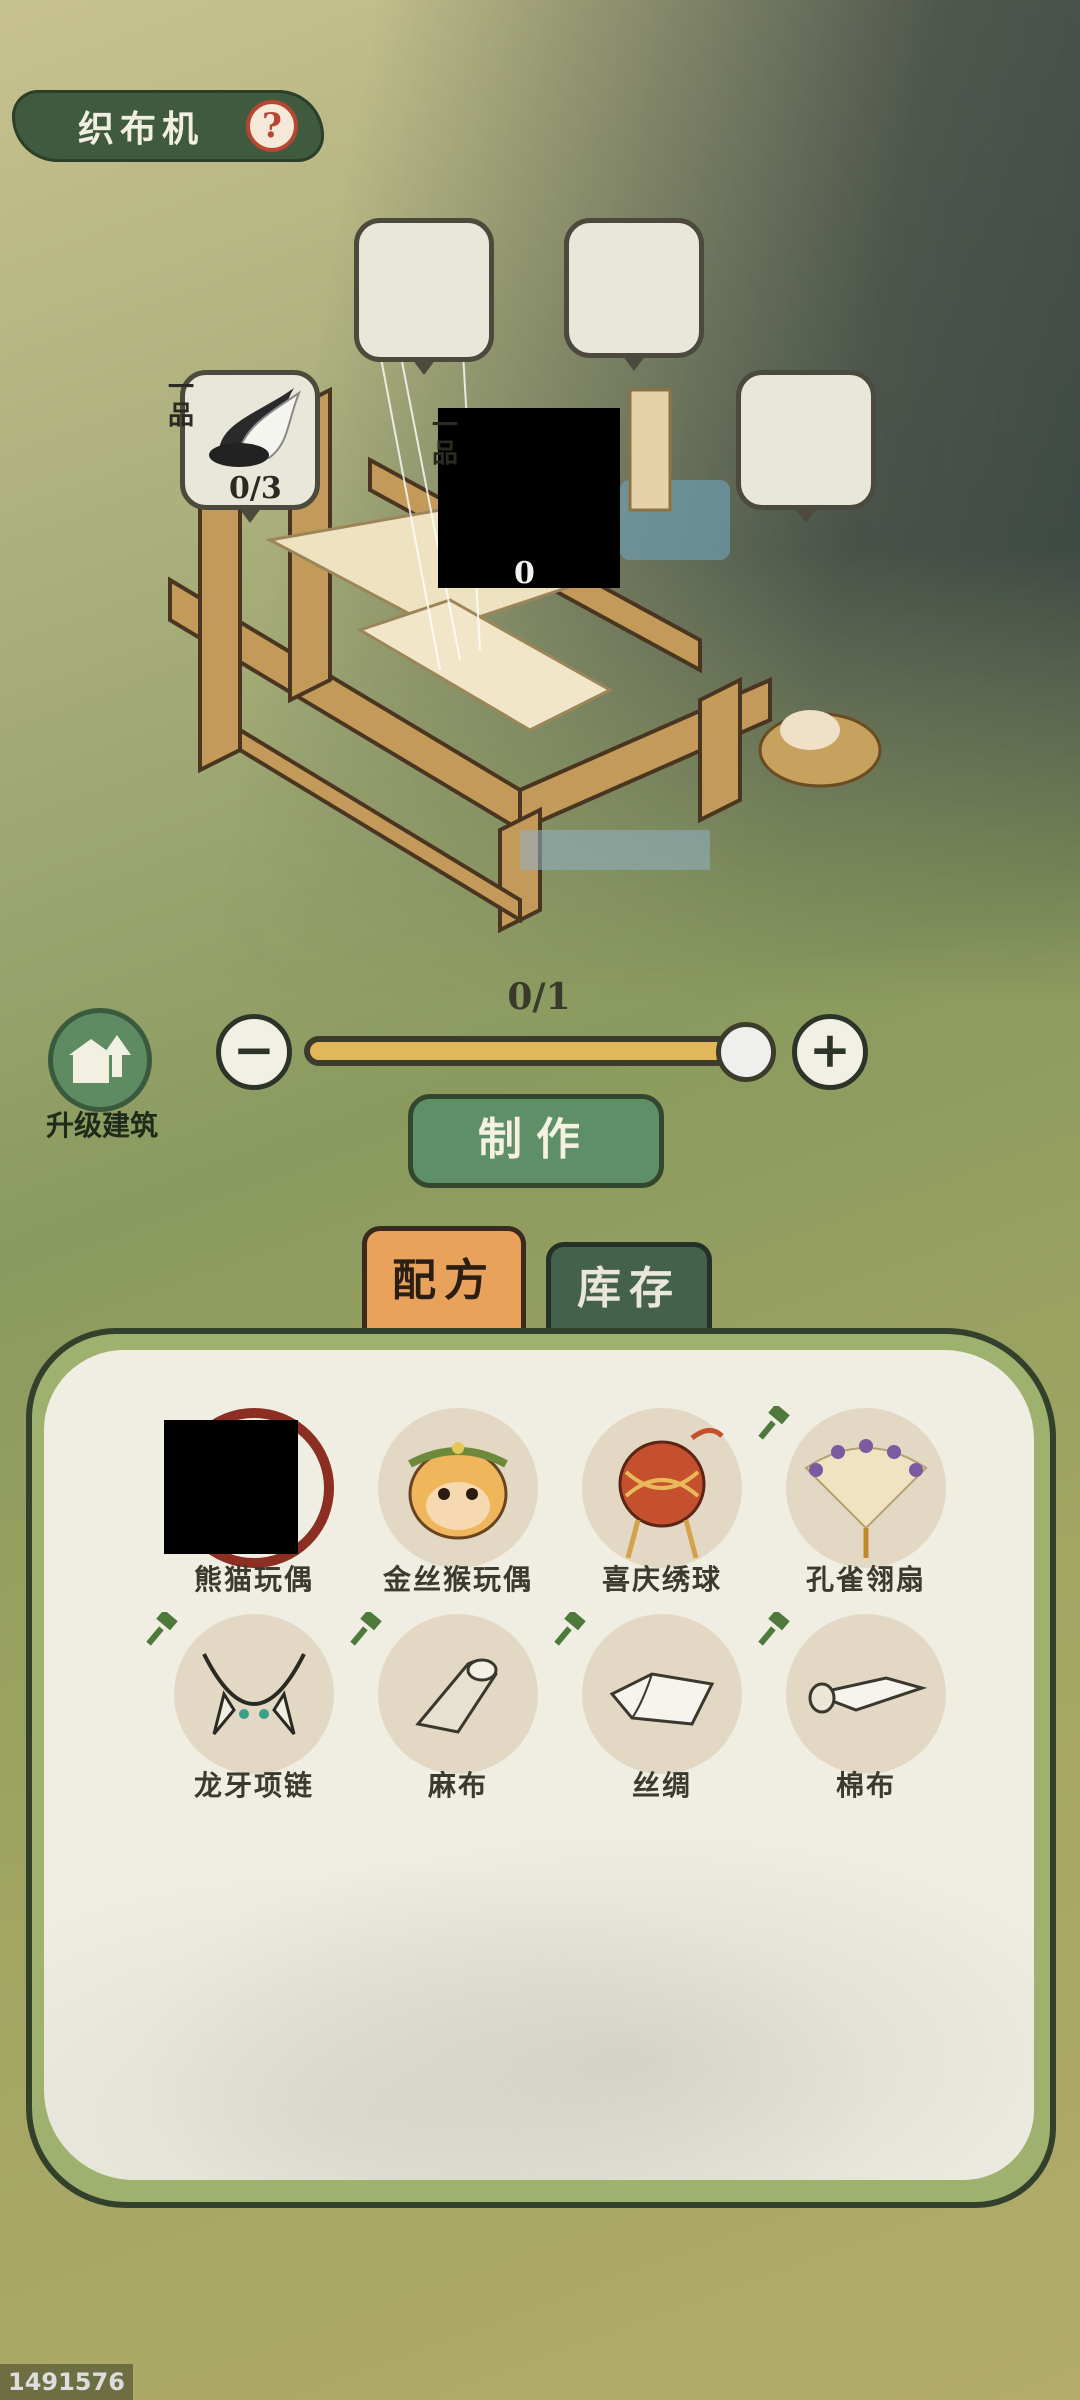  I want to click on recipe-item-label: 孔雀翎扇, so click(865, 1579).